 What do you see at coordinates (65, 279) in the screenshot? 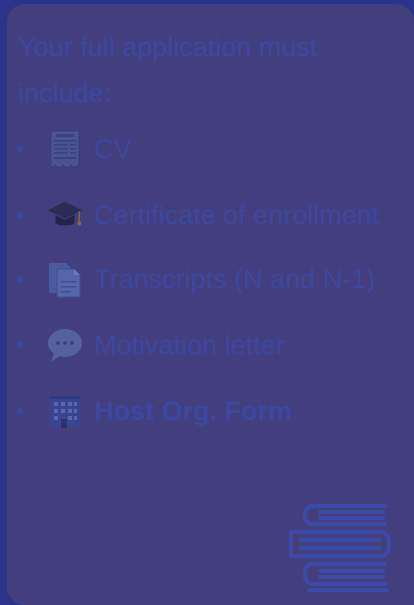
I see `documents-icon` at bounding box center [65, 279].